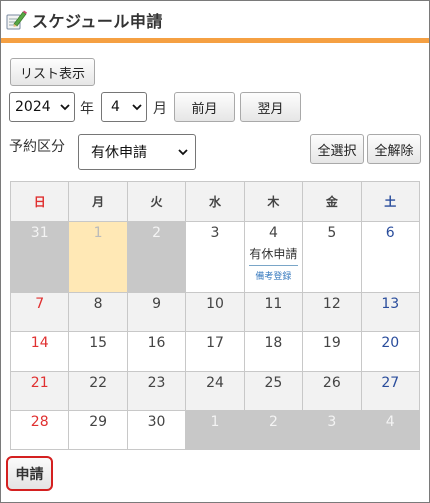  I want to click on calendar-day-cell: 29, so click(98, 430).